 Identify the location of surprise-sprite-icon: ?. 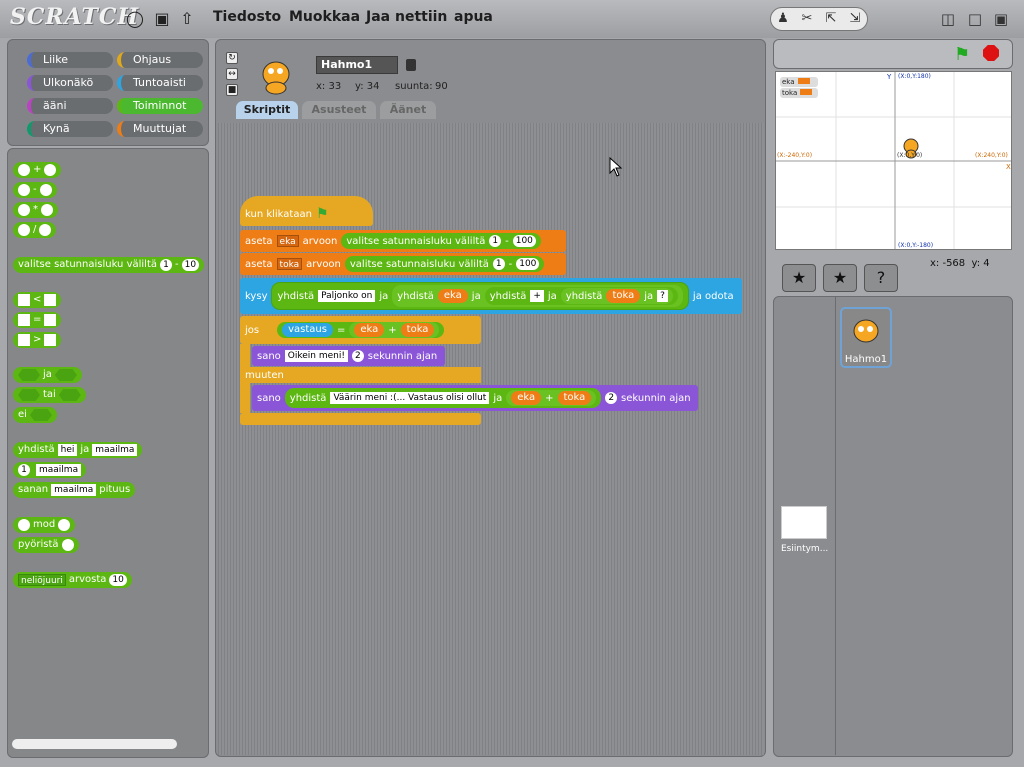
(881, 278).